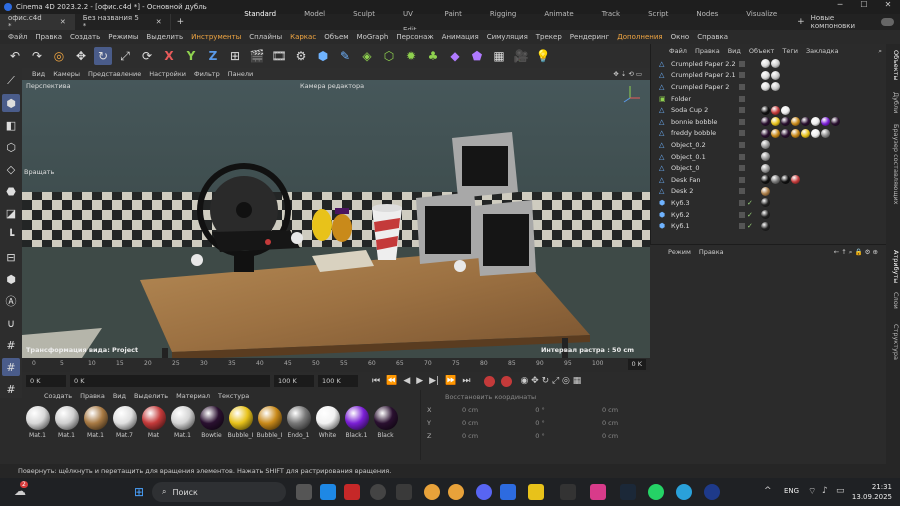 This screenshot has height=506, width=900. Describe the element at coordinates (590, 37) in the screenshot. I see `menu-render: Рендеринг` at that location.